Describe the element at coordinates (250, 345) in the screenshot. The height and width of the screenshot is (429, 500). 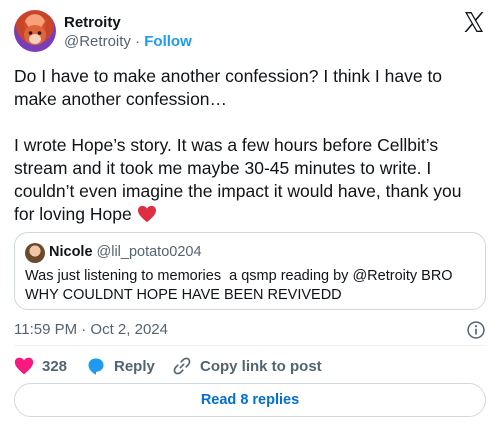
I see `divider` at that location.